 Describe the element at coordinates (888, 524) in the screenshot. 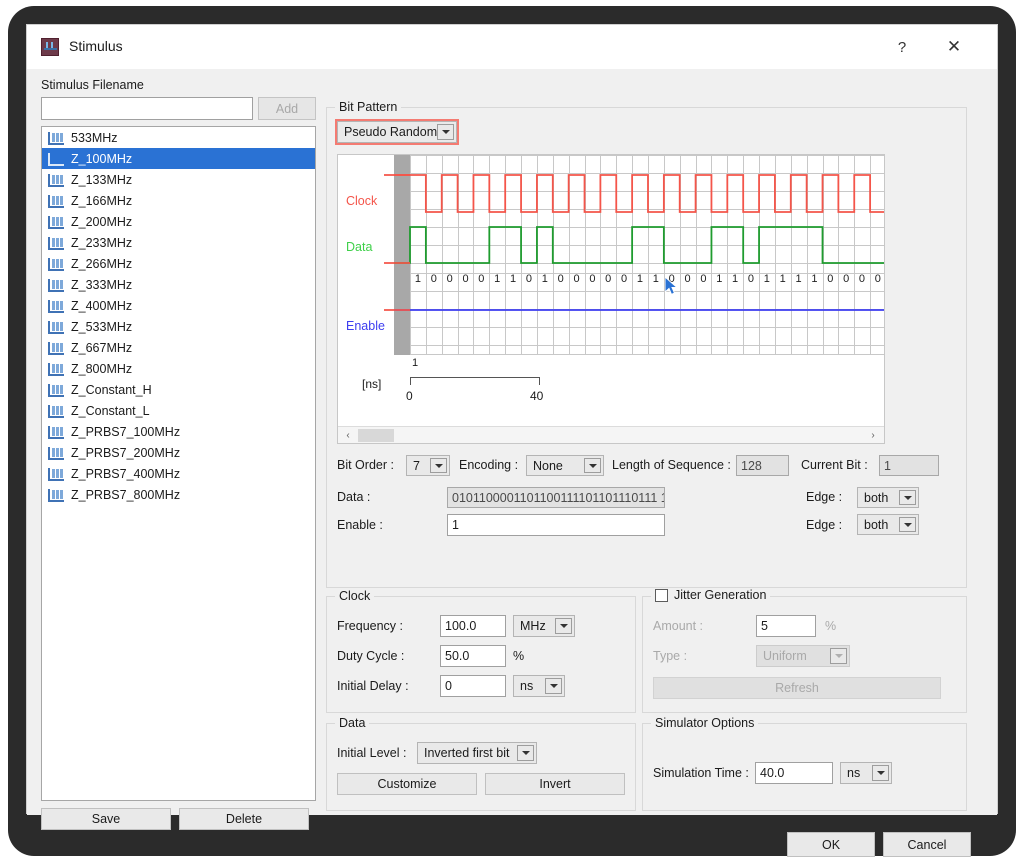

I see `enable-edge-select: both` at that location.